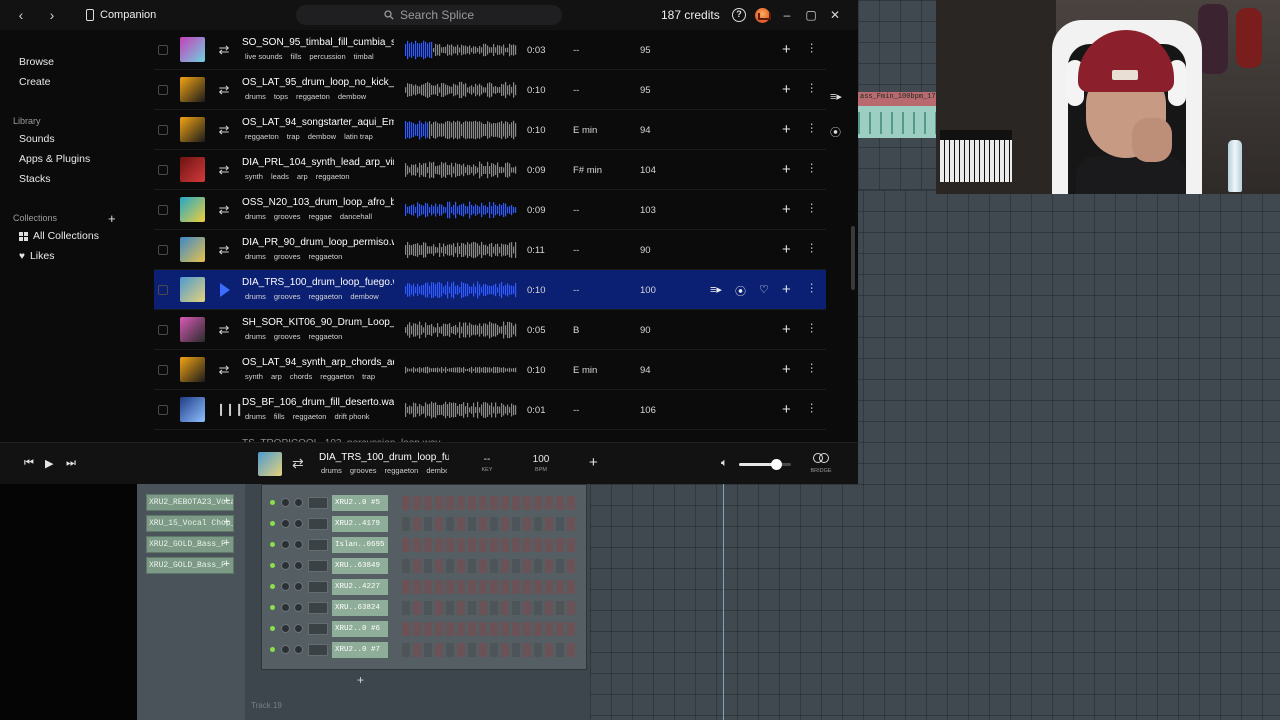 Image resolution: width=1280 pixels, height=720 pixels. What do you see at coordinates (762, 15) in the screenshot?
I see `avatar` at bounding box center [762, 15].